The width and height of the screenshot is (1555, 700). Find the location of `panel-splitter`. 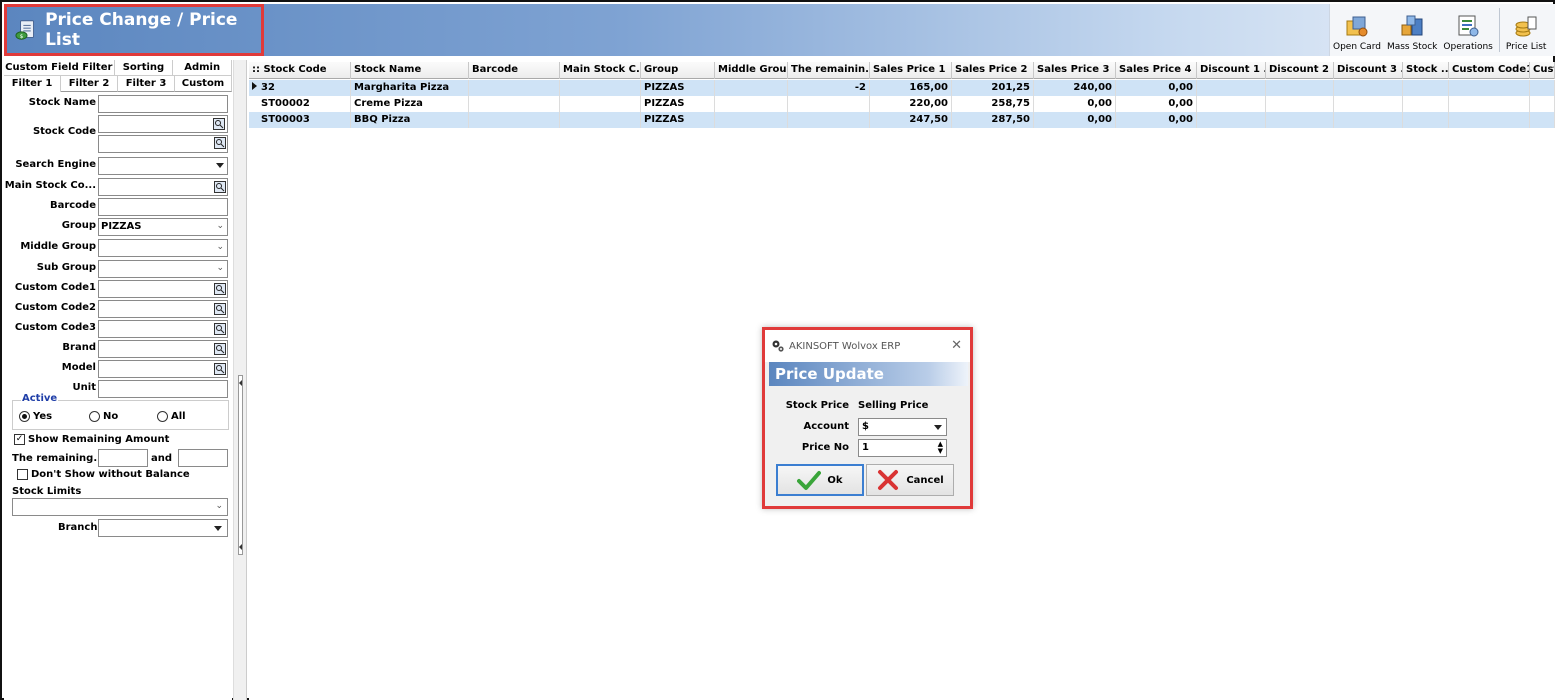

panel-splitter is located at coordinates (240, 380).